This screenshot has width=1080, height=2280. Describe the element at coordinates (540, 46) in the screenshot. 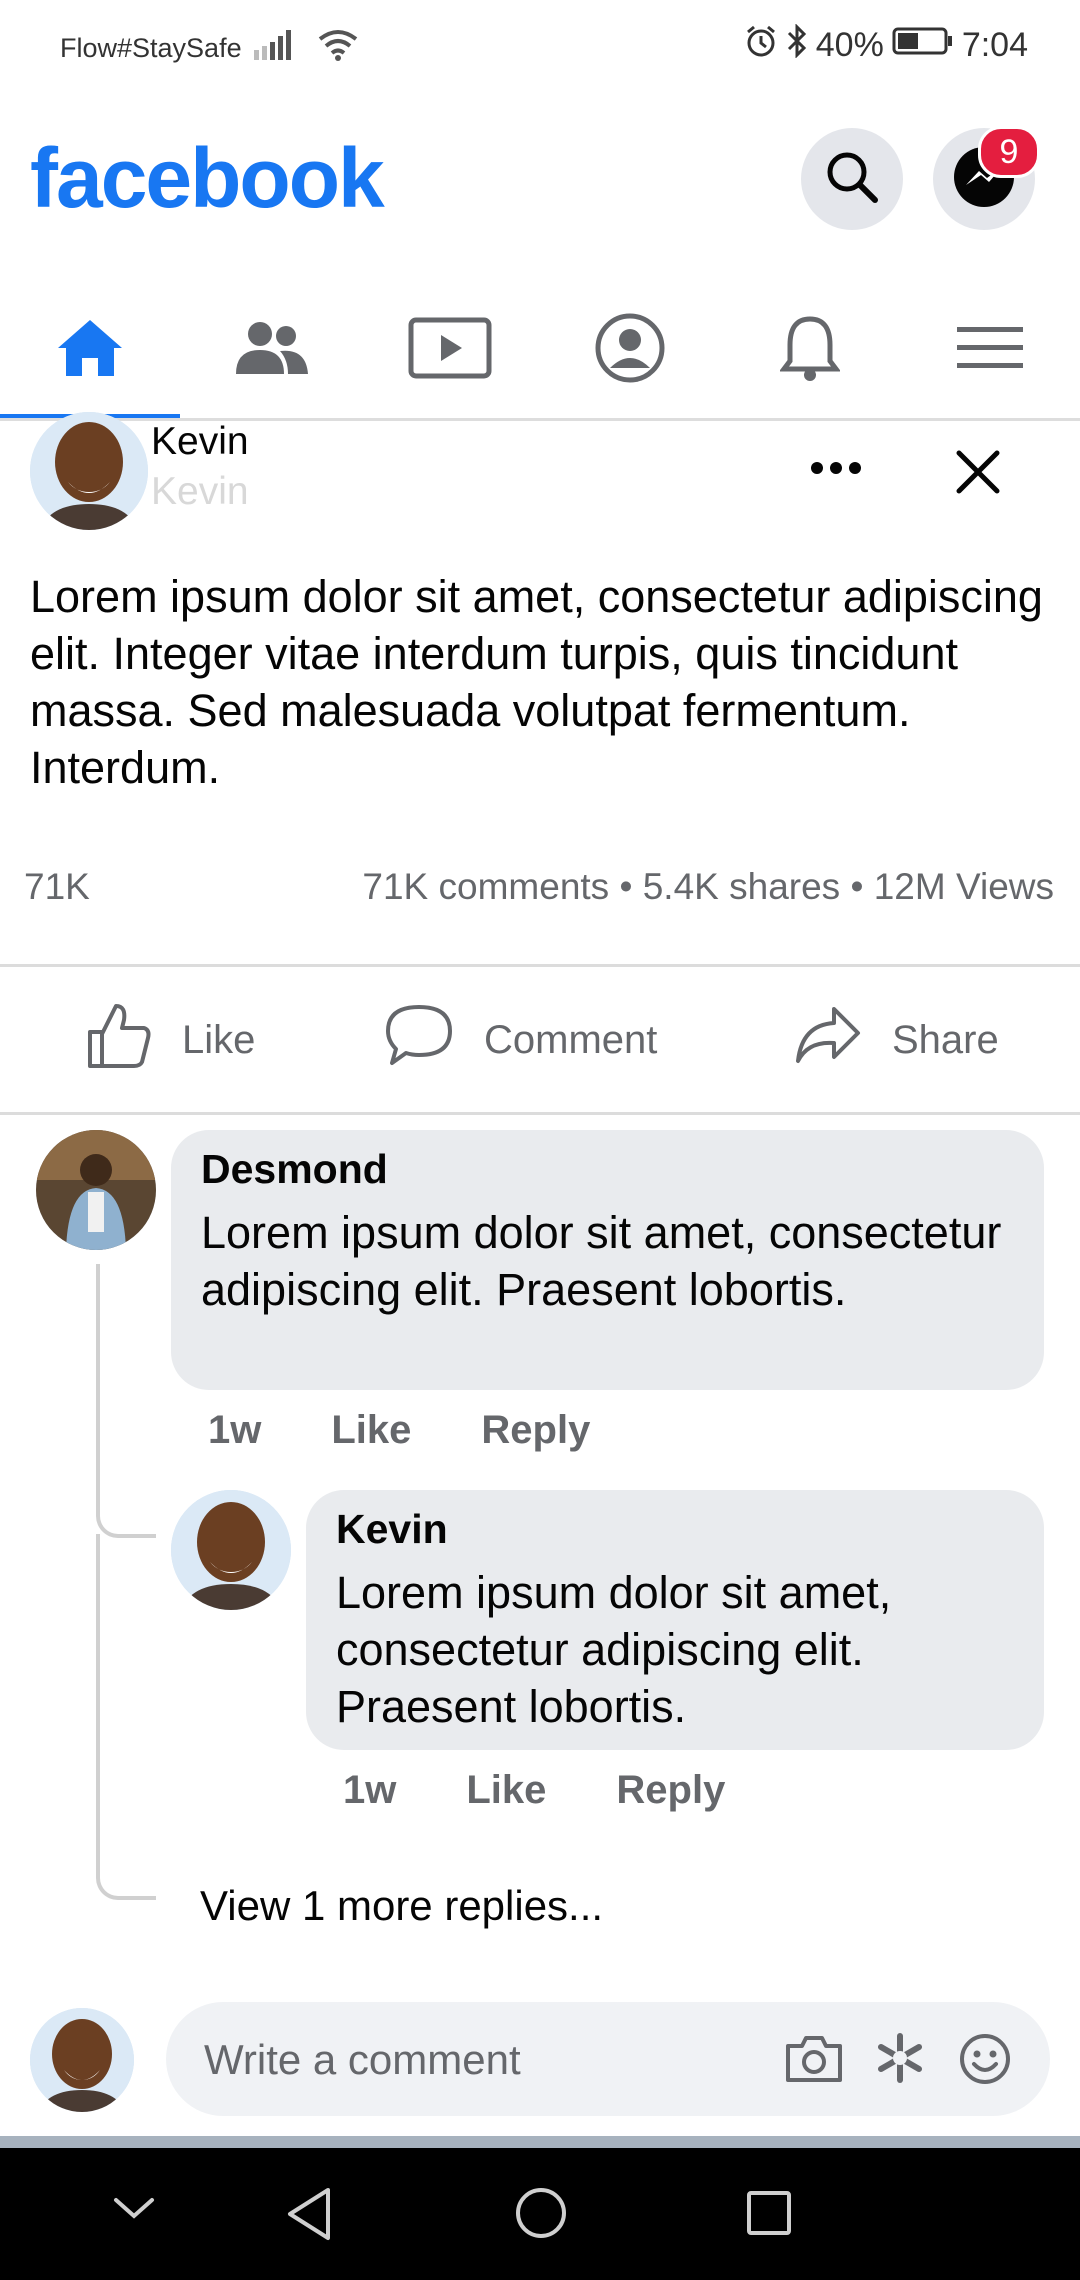

I see `status-bar: Flow#StaySafe 40% 7:04` at that location.